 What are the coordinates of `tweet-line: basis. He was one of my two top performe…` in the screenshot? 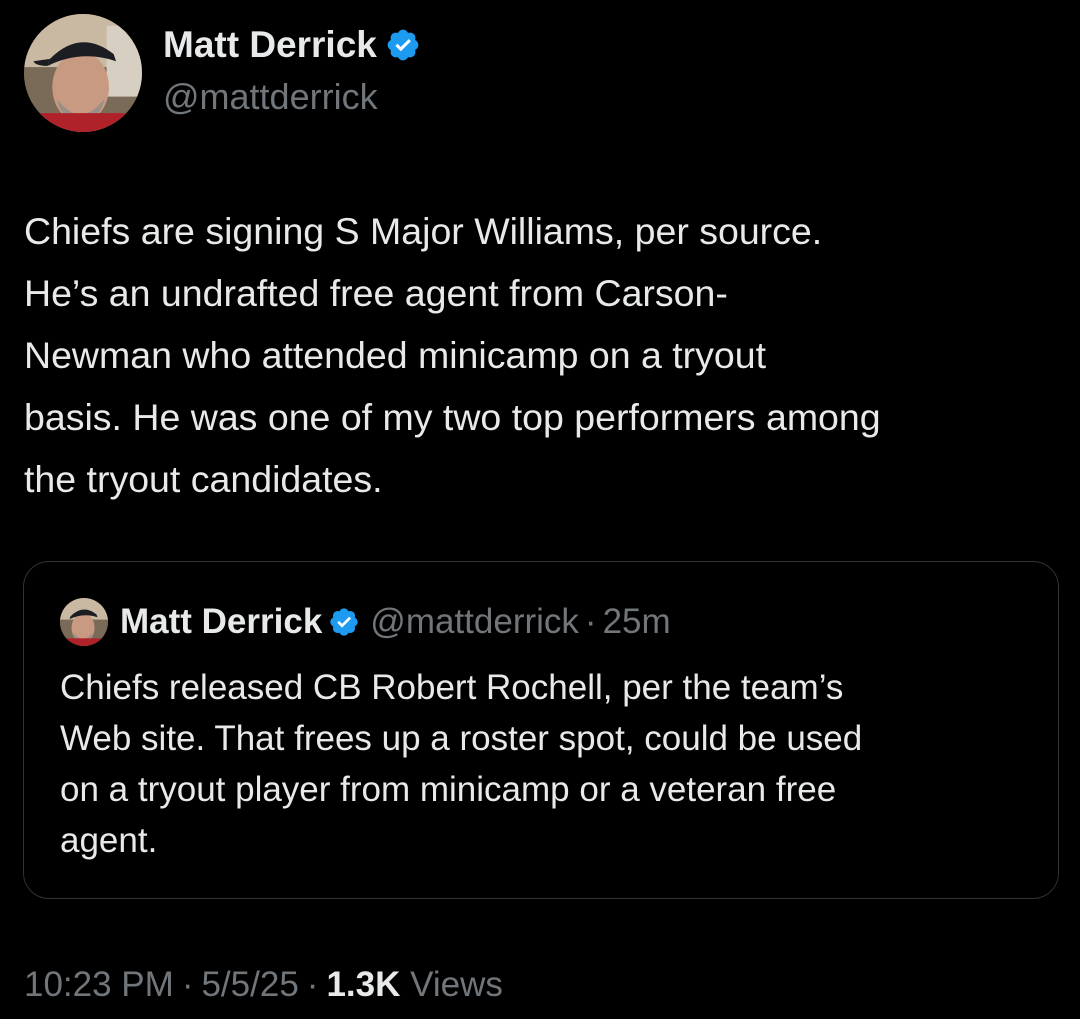 It's located at (452, 417).